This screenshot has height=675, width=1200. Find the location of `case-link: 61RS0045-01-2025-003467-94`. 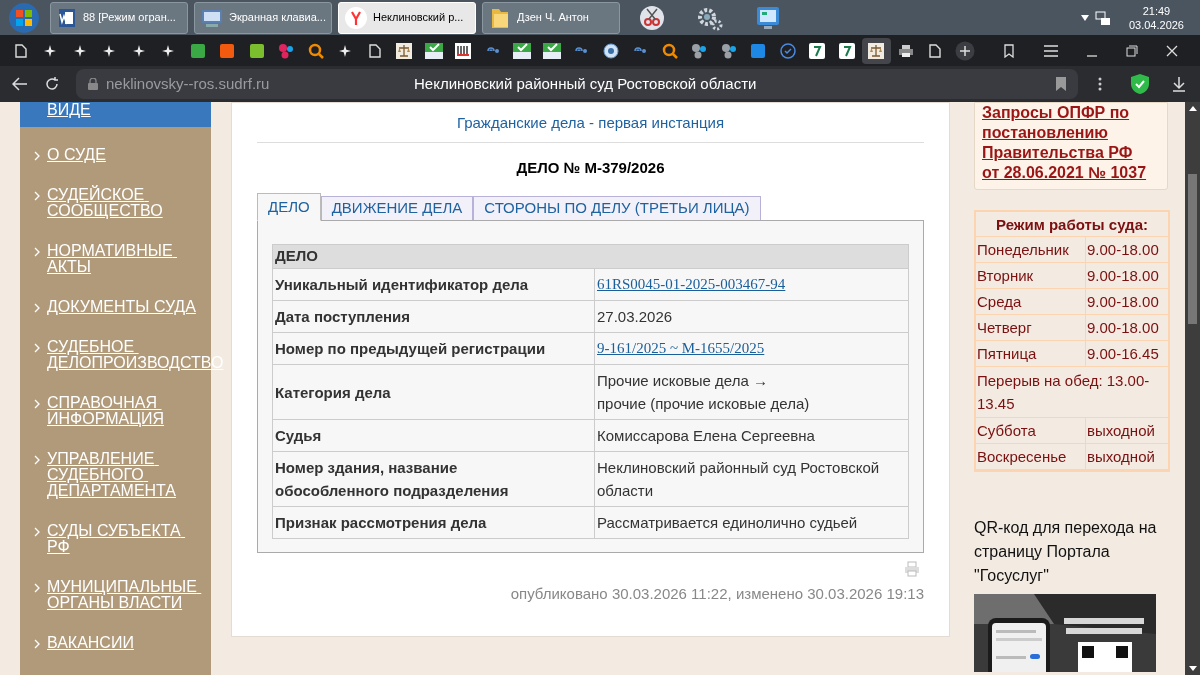

case-link: 61RS0045-01-2025-003467-94 is located at coordinates (751, 284).